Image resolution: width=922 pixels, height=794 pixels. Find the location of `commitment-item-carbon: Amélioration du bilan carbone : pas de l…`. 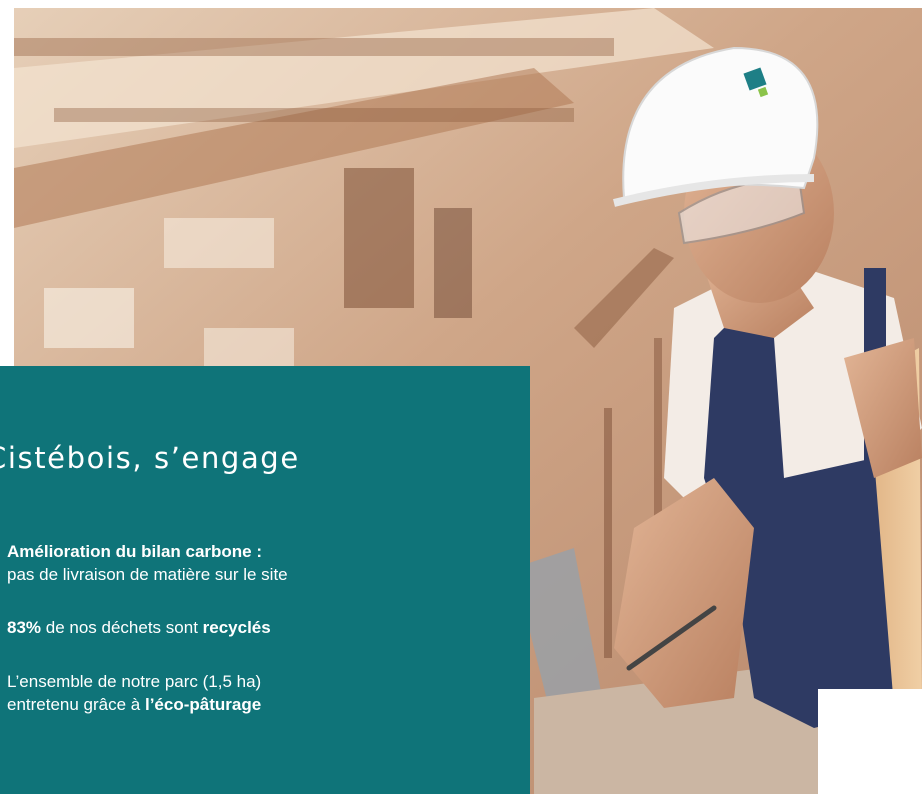

commitment-item-carbon: Amélioration du bilan carbone : pas de l… is located at coordinates (264, 563).